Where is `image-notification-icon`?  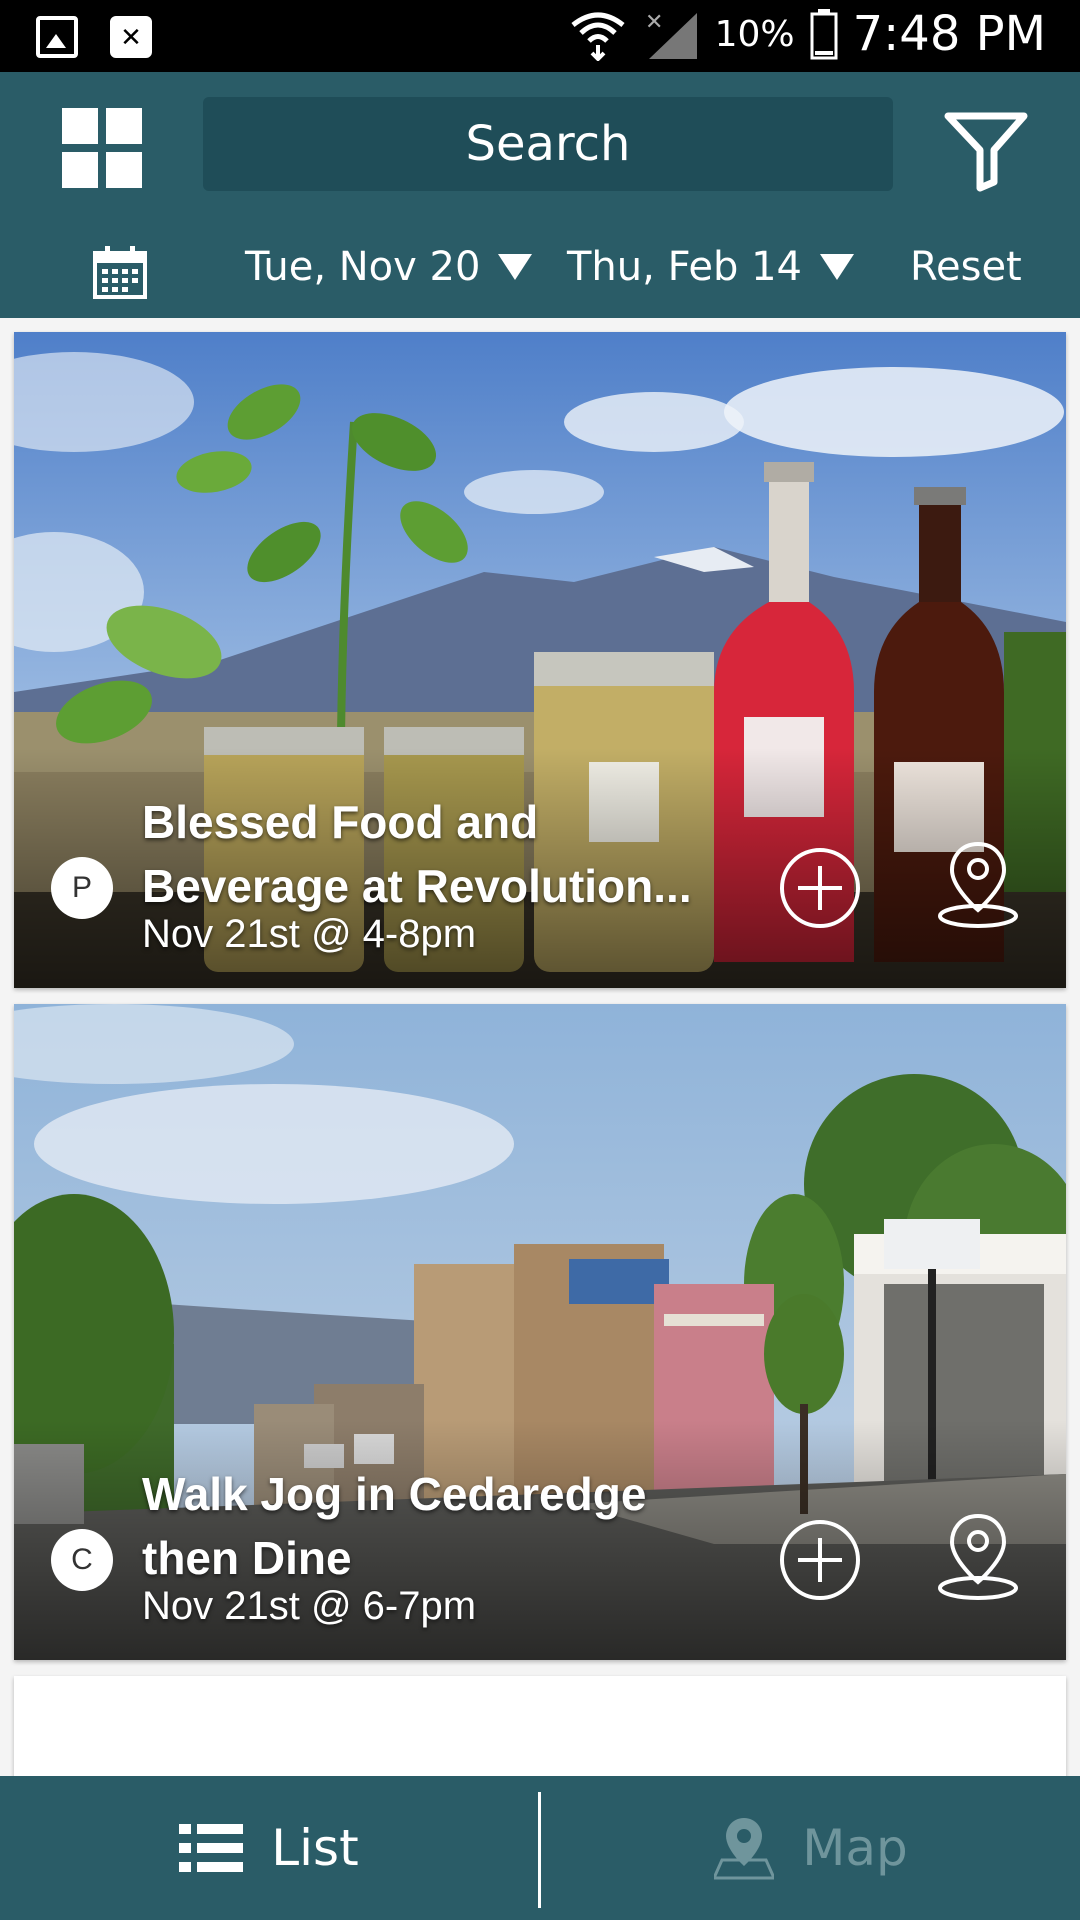
image-notification-icon is located at coordinates (57, 37).